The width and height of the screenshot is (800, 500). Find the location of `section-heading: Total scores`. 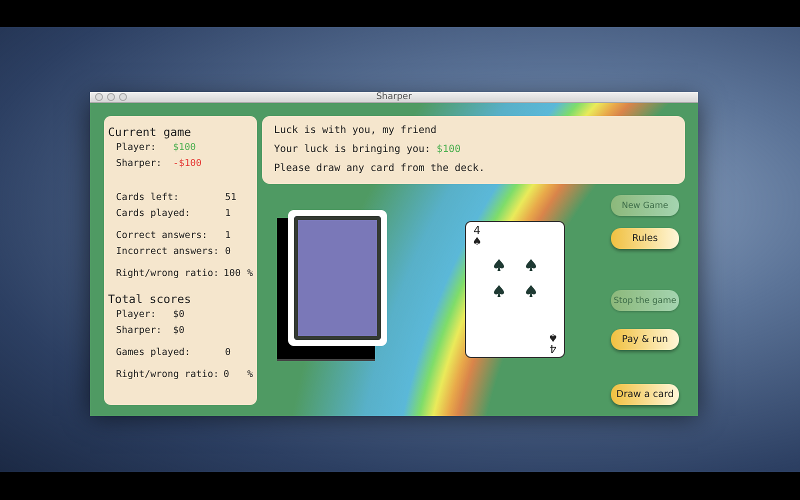

section-heading: Total scores is located at coordinates (150, 299).